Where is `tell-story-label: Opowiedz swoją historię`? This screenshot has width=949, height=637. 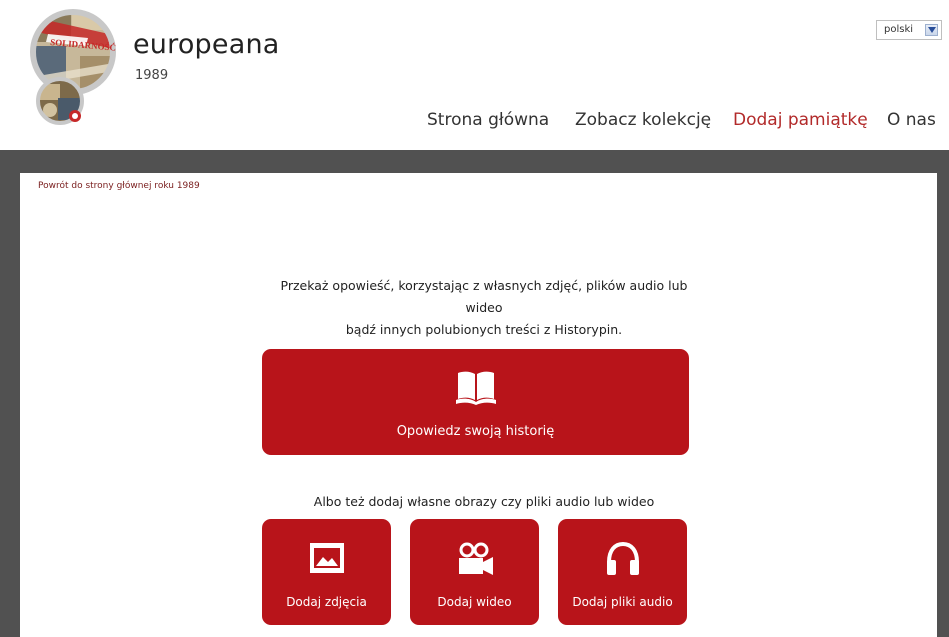
tell-story-label: Opowiedz swoją historię is located at coordinates (475, 431).